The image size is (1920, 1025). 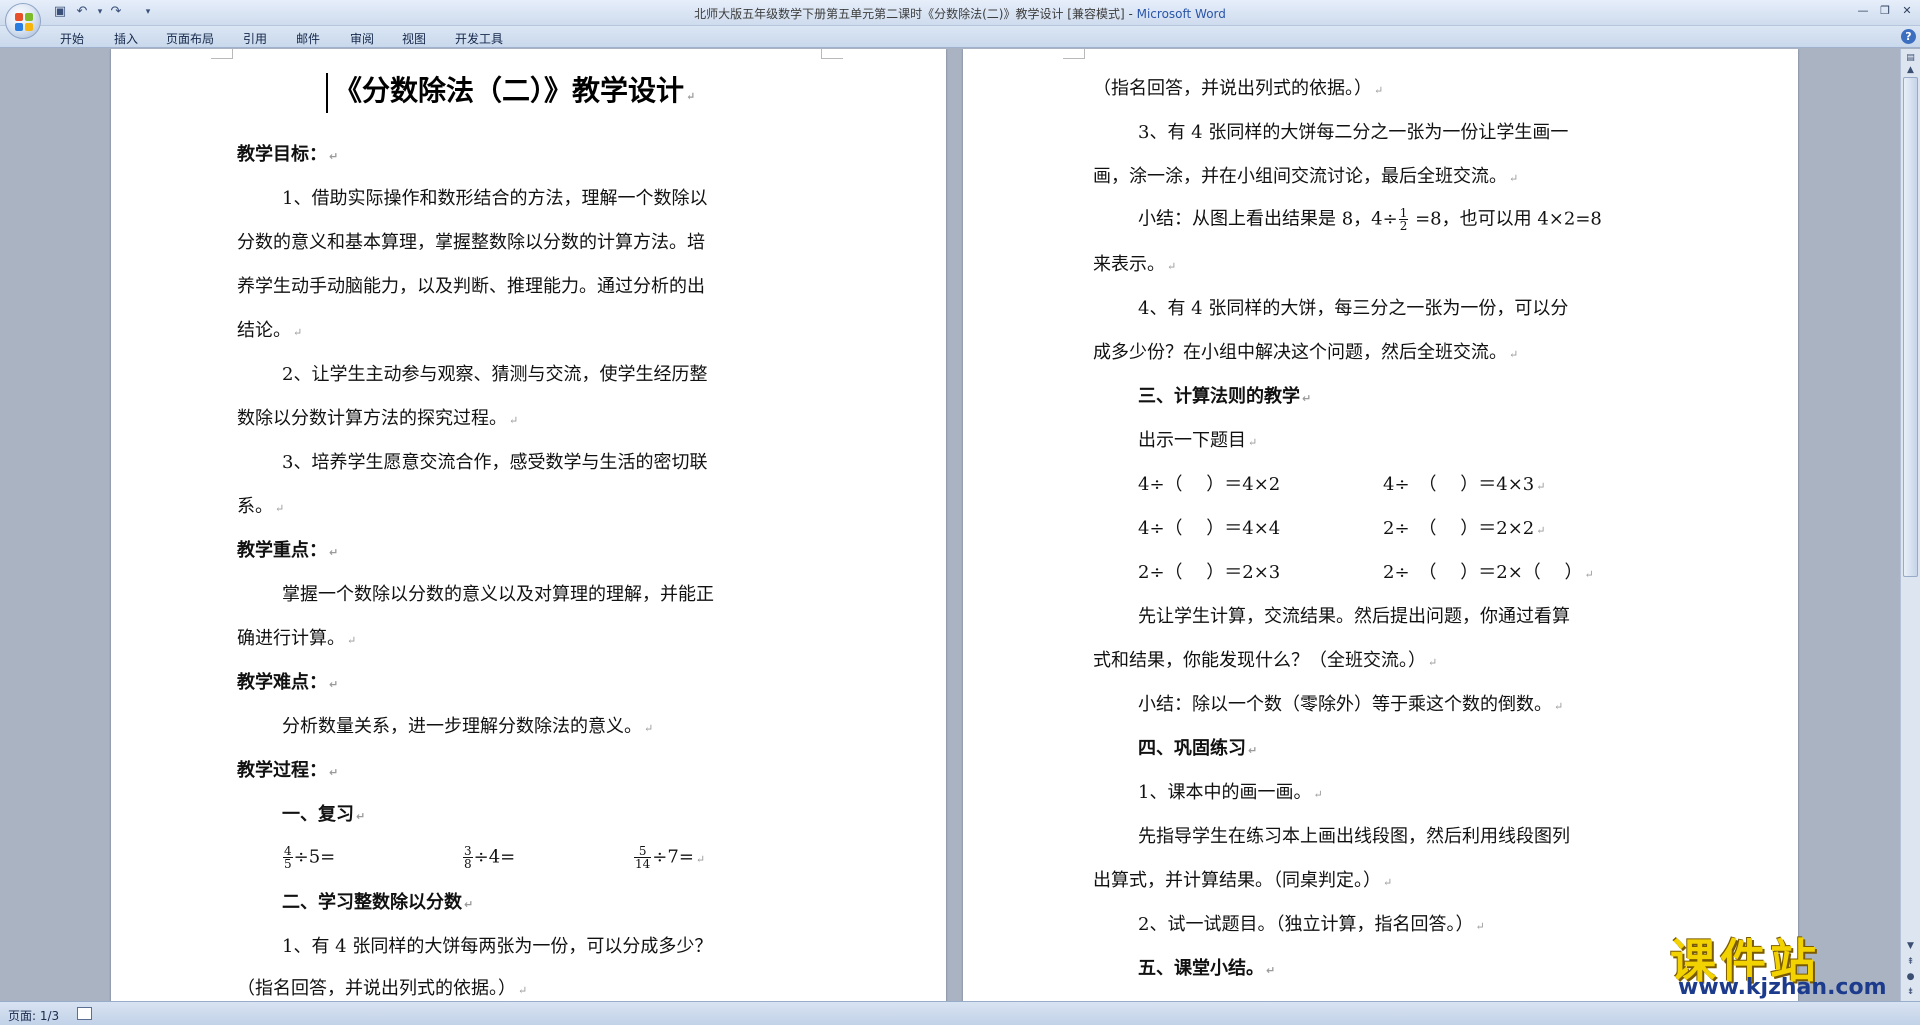 What do you see at coordinates (324, 814) in the screenshot?
I see `section-review: 一、复习 ↵` at bounding box center [324, 814].